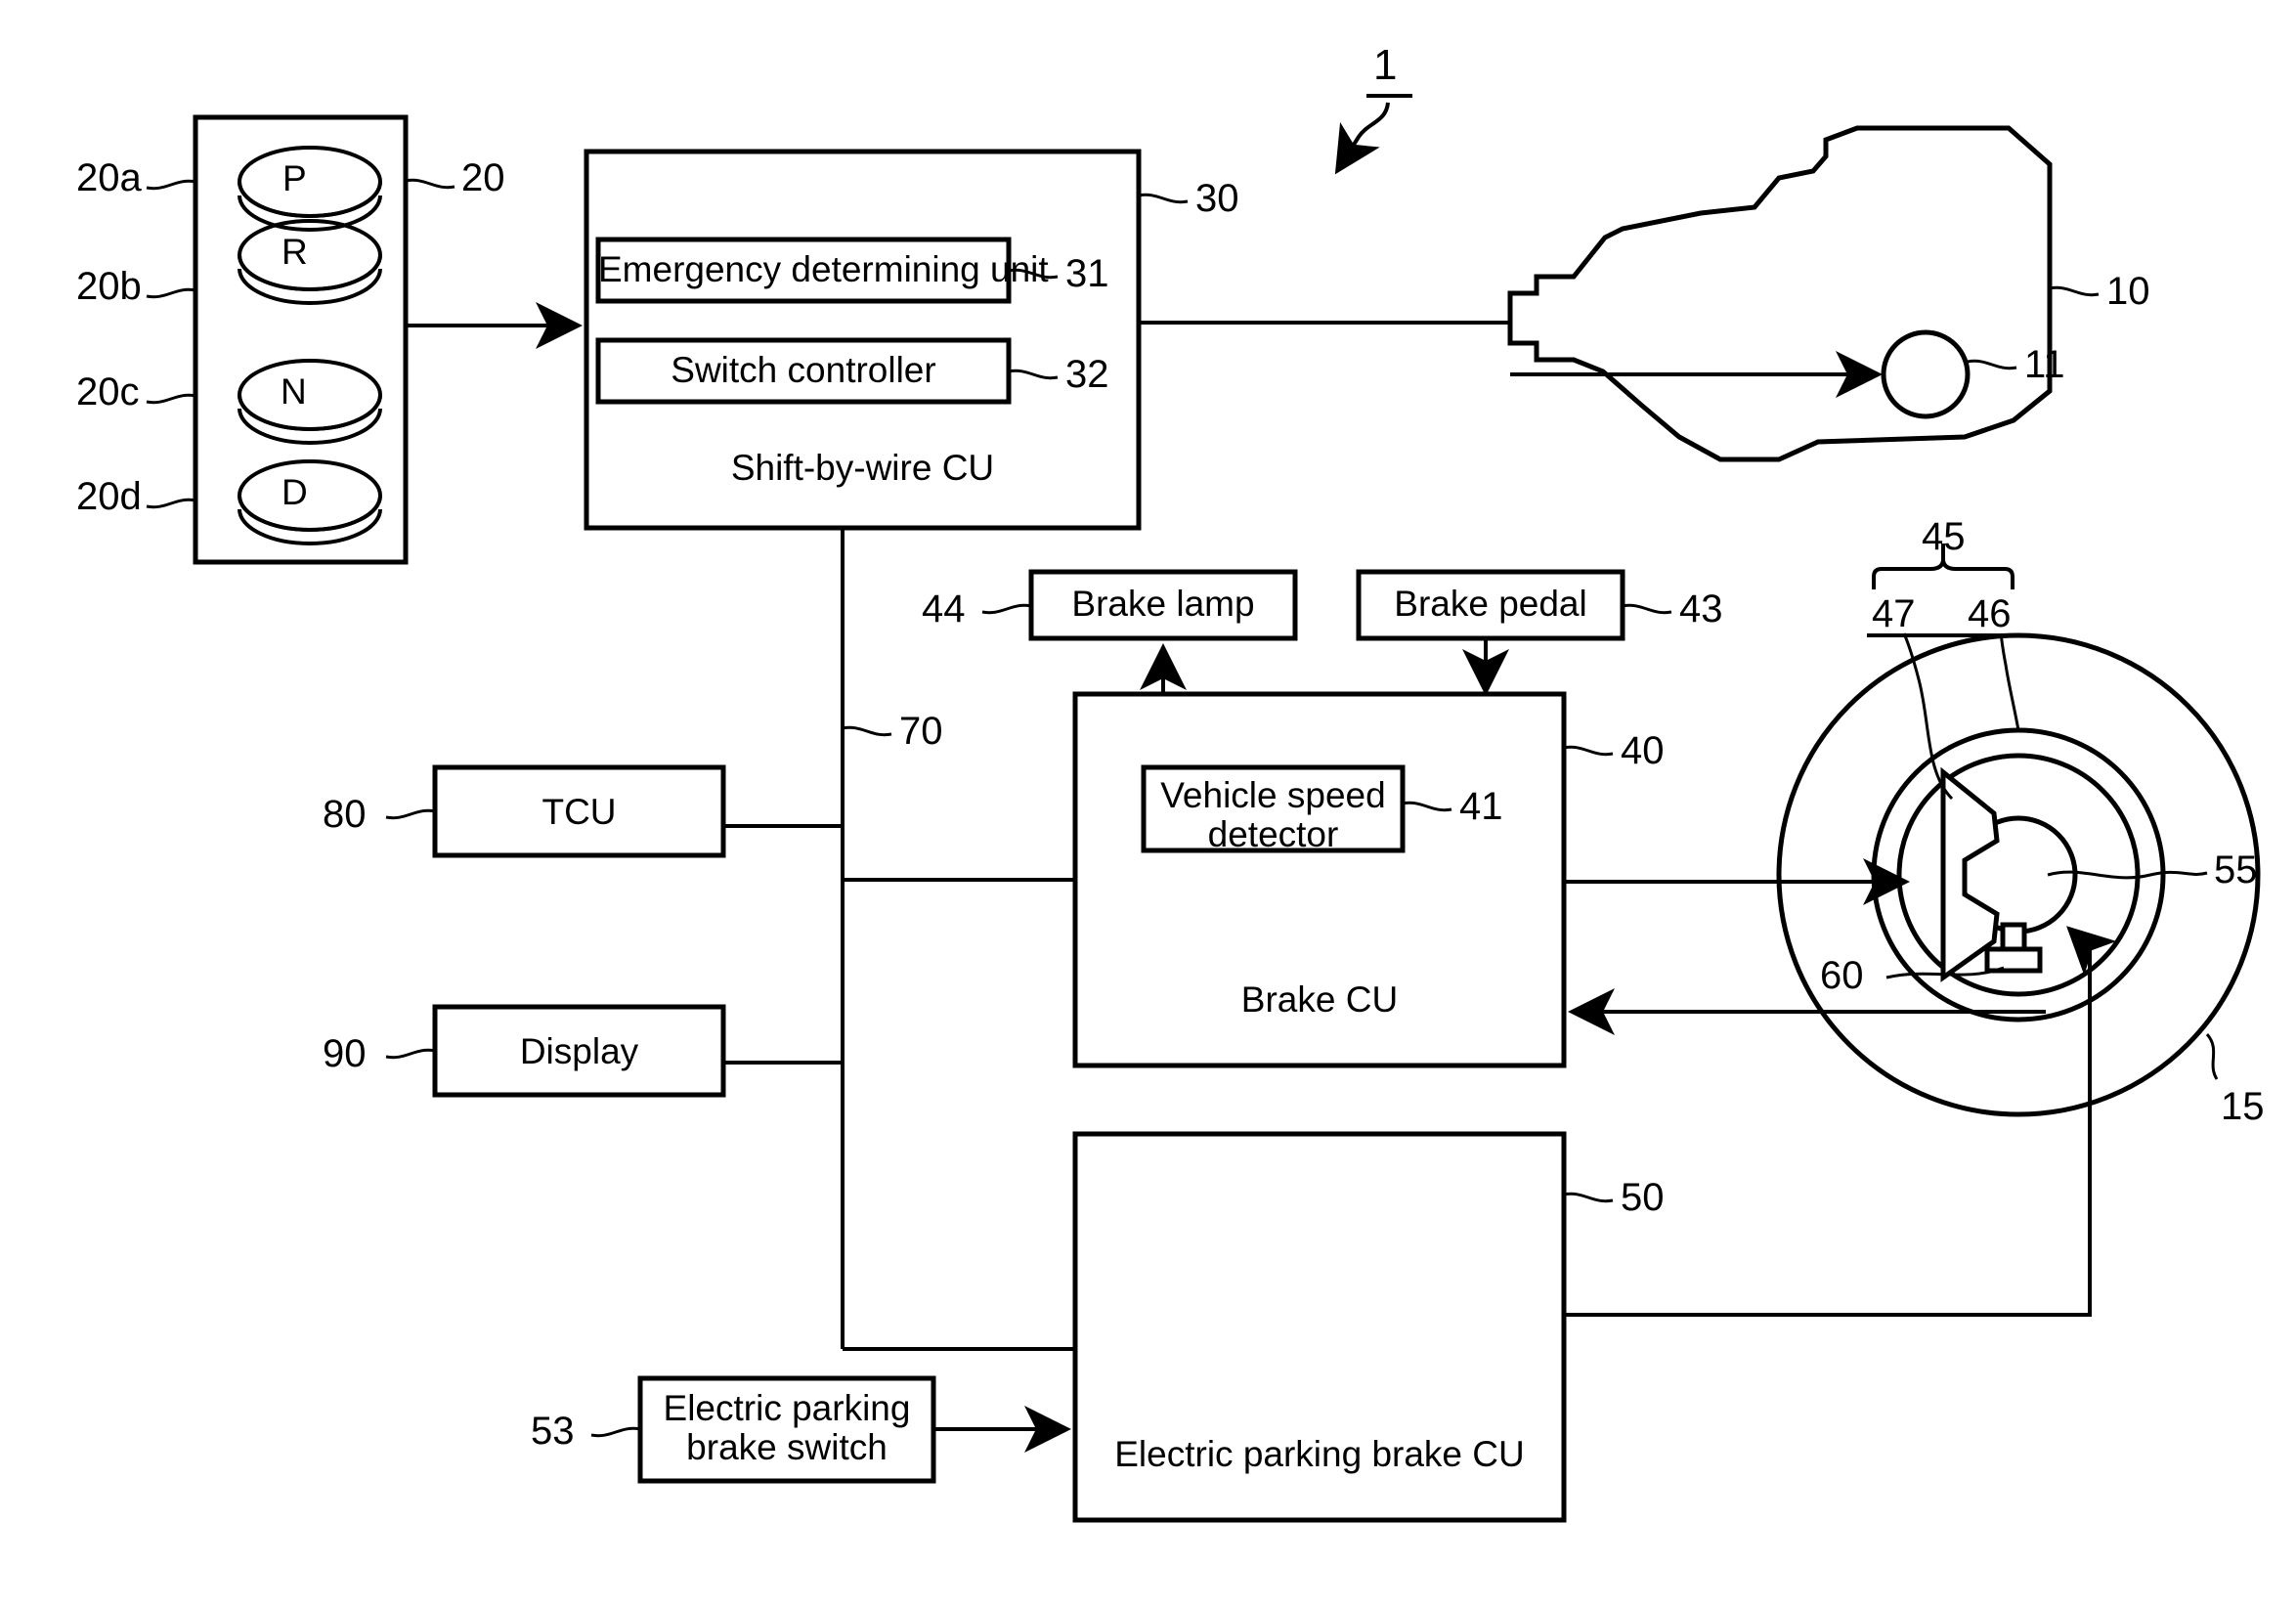 Image resolution: width=2296 pixels, height=1609 pixels. Describe the element at coordinates (2243, 1106) in the screenshot. I see `ref-15: 15` at that location.